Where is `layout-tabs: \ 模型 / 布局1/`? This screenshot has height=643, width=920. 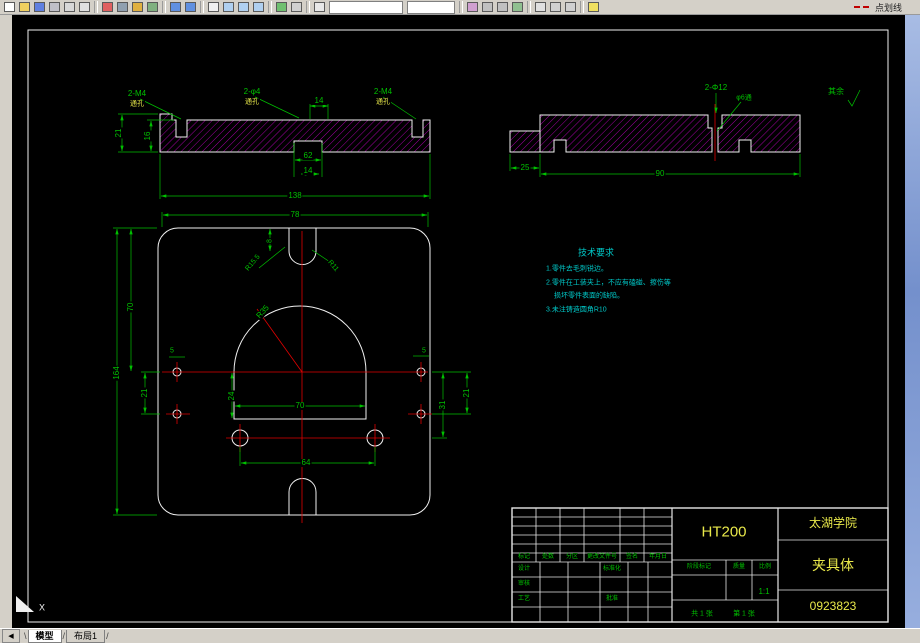 layout-tabs: \ 模型 / 布局1/ is located at coordinates (66, 636).